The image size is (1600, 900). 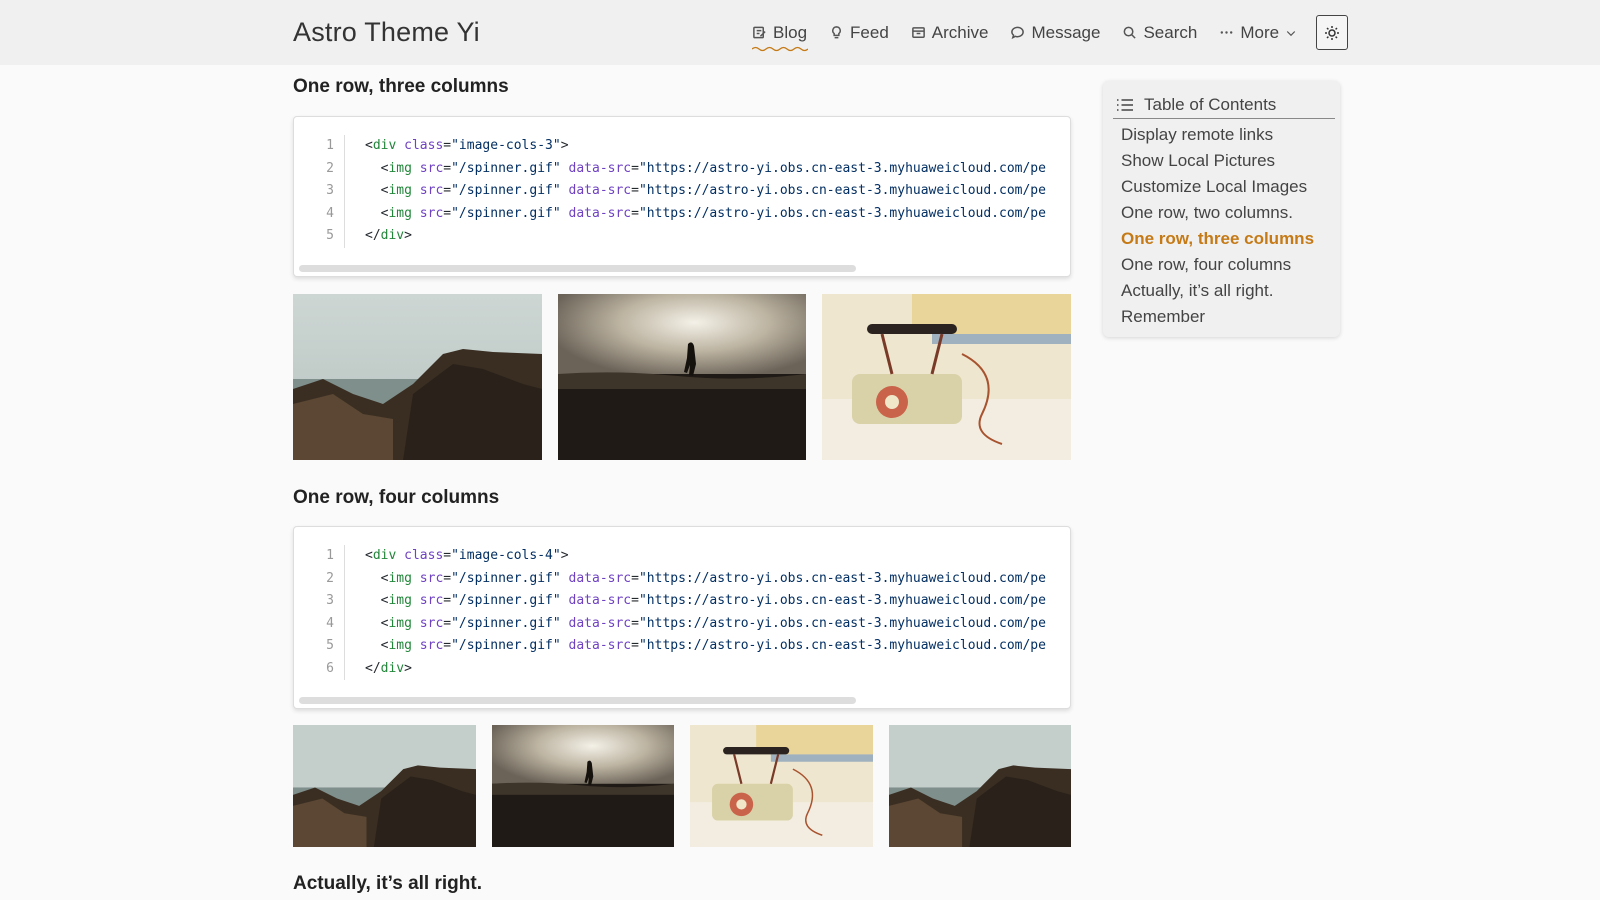 I want to click on heading-four-columns: One row, four columns, so click(x=396, y=497).